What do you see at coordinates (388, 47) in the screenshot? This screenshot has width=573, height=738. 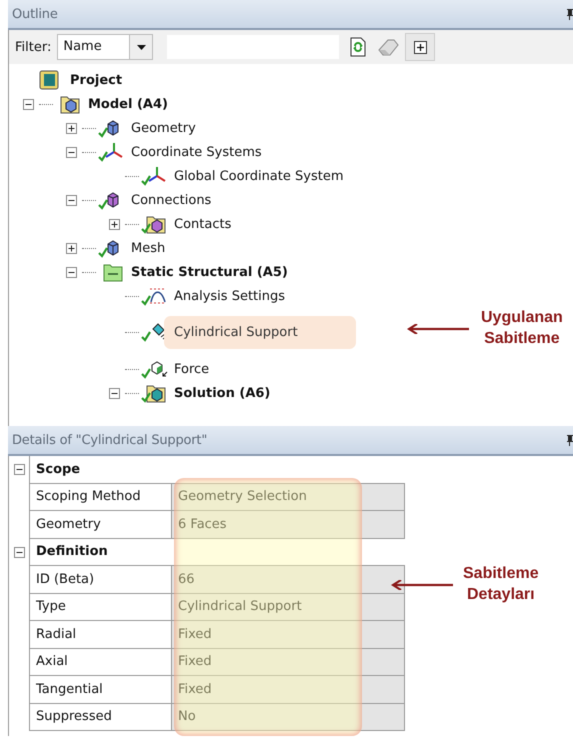 I see `eraser-icon` at bounding box center [388, 47].